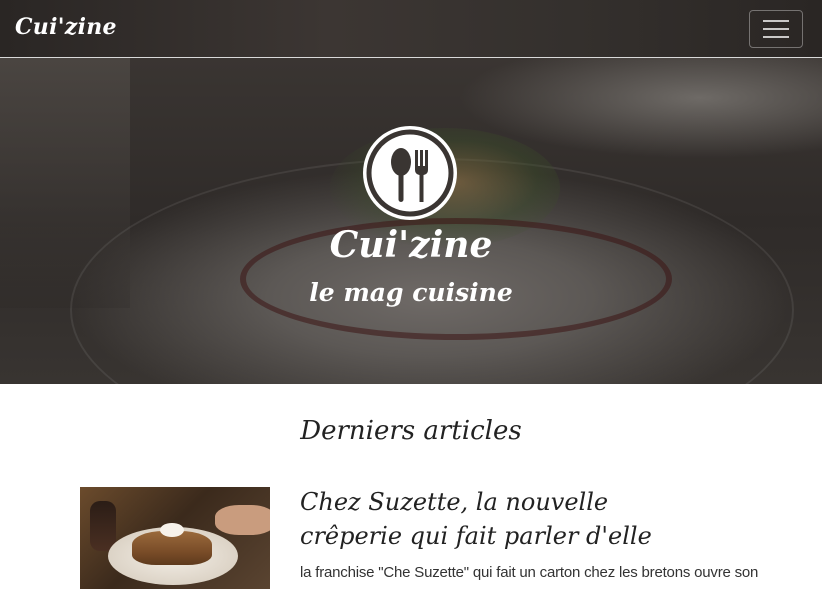  I want to click on thumbnail-cream, so click(172, 530).